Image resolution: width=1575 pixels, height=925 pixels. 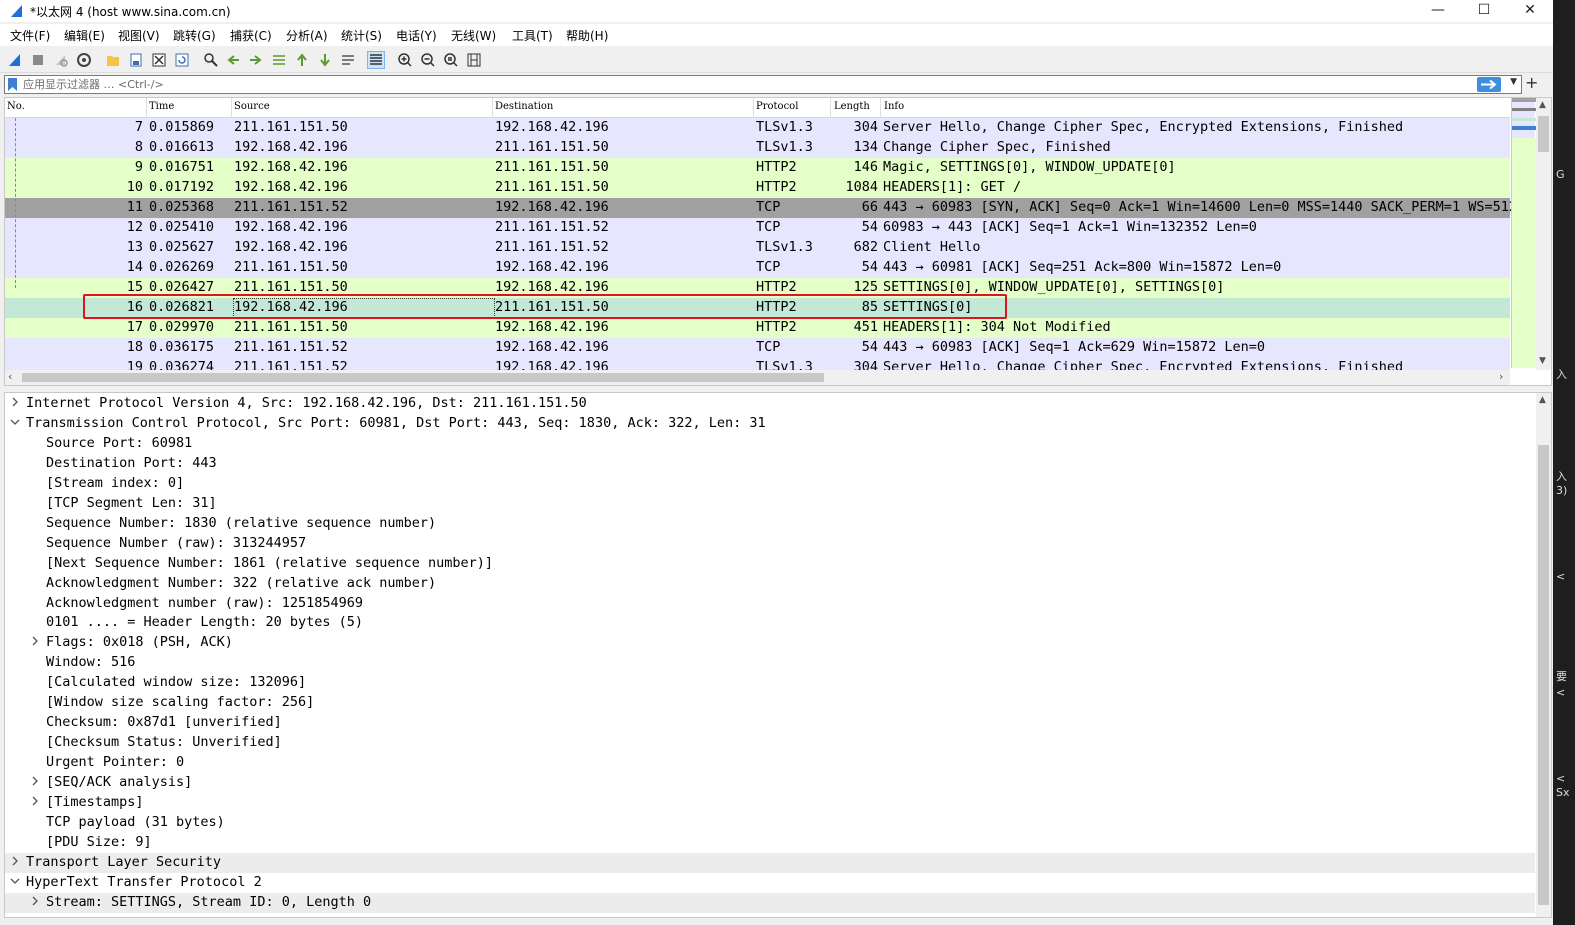 What do you see at coordinates (770, 683) in the screenshot?
I see `detail-tree-item: [Calculated window size: 132096]` at bounding box center [770, 683].